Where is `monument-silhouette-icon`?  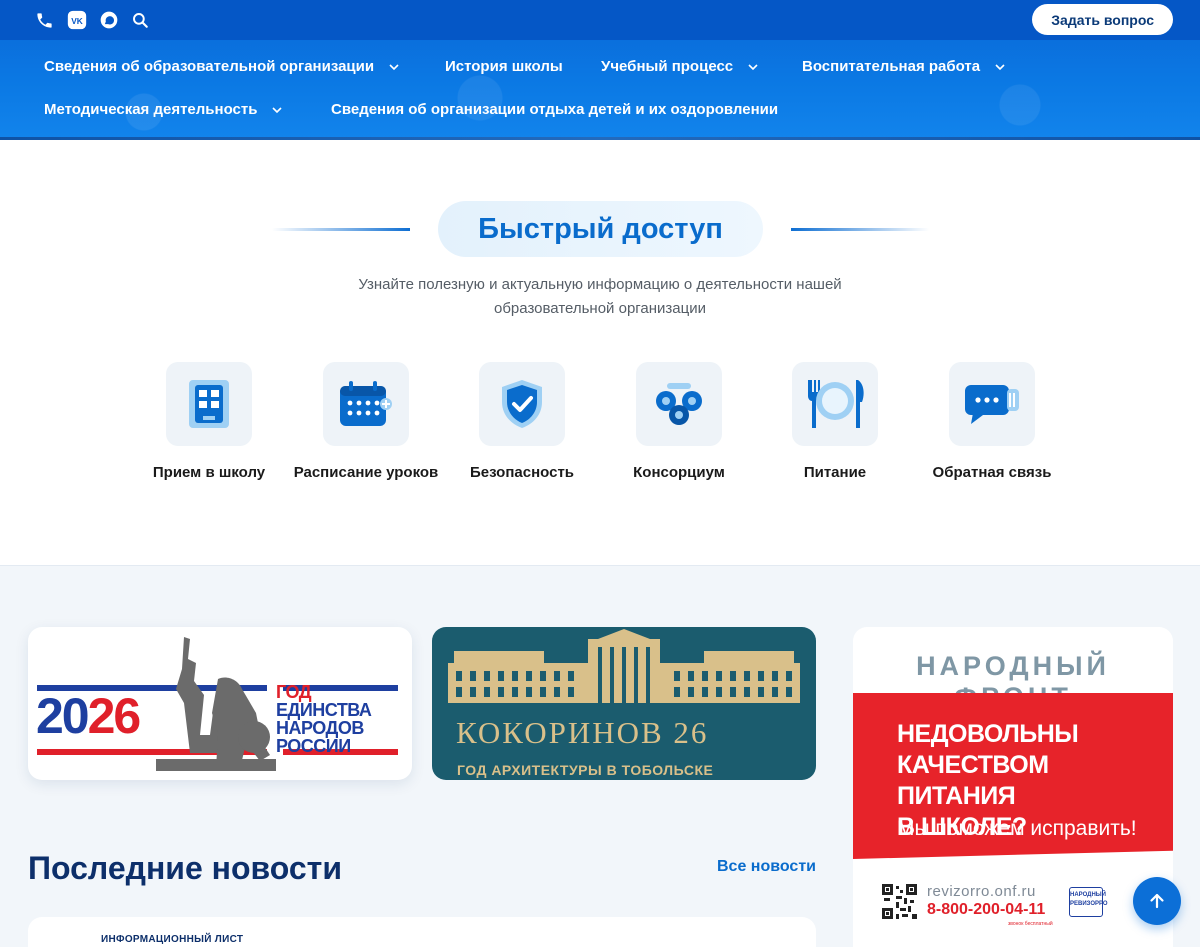
monument-silhouette-icon is located at coordinates (216, 704).